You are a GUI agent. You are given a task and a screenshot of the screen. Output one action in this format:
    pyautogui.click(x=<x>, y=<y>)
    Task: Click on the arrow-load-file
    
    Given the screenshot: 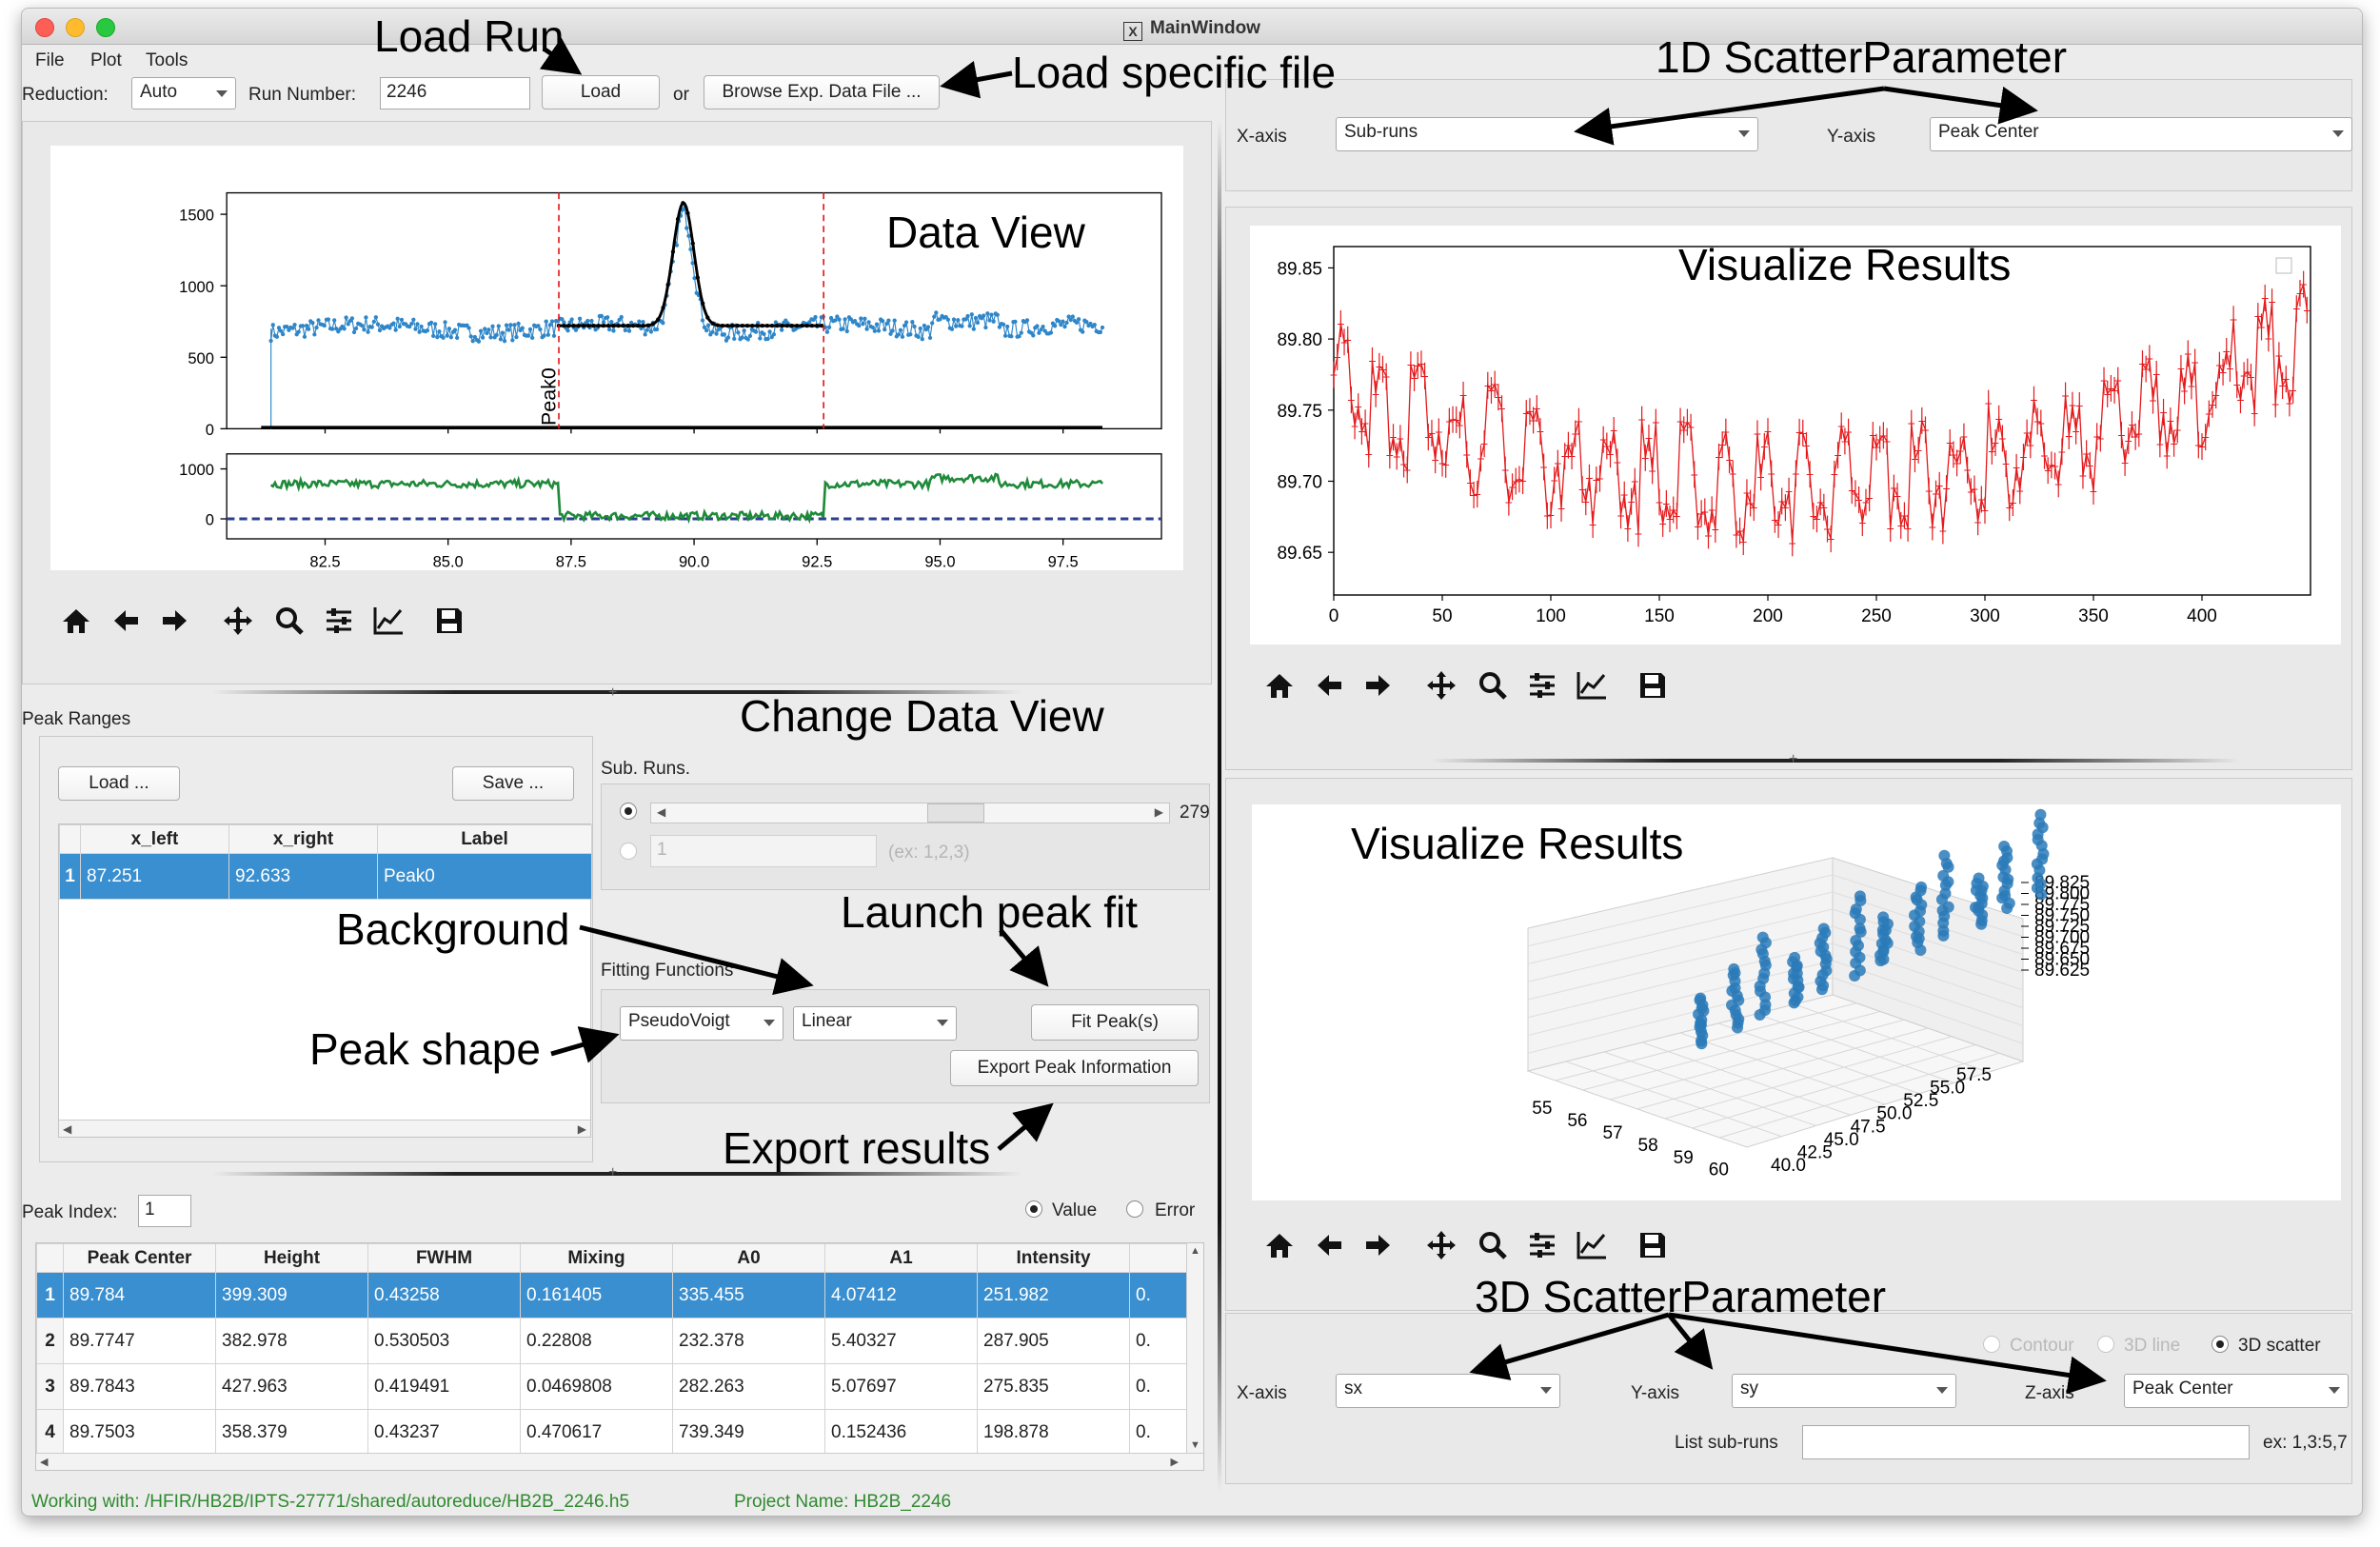 What is the action you would take?
    pyautogui.click(x=976, y=79)
    